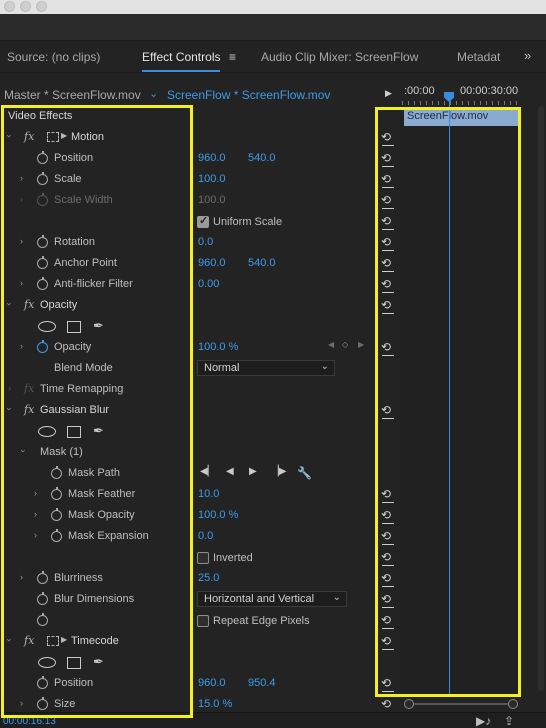  What do you see at coordinates (218, 347) in the screenshot?
I see `opacity-value: 100.0 %` at bounding box center [218, 347].